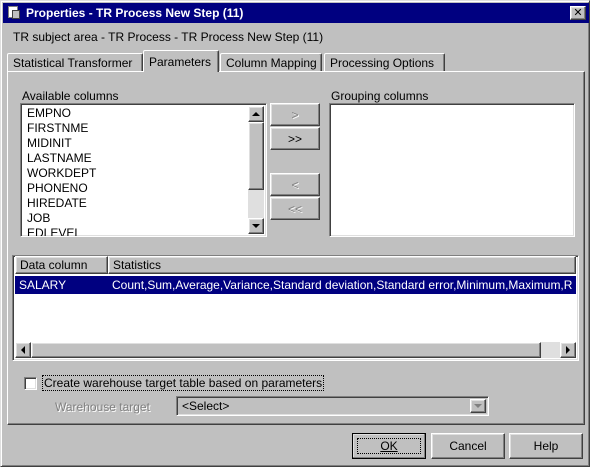  I want to click on add-all-columns-button: >>, so click(295, 138).